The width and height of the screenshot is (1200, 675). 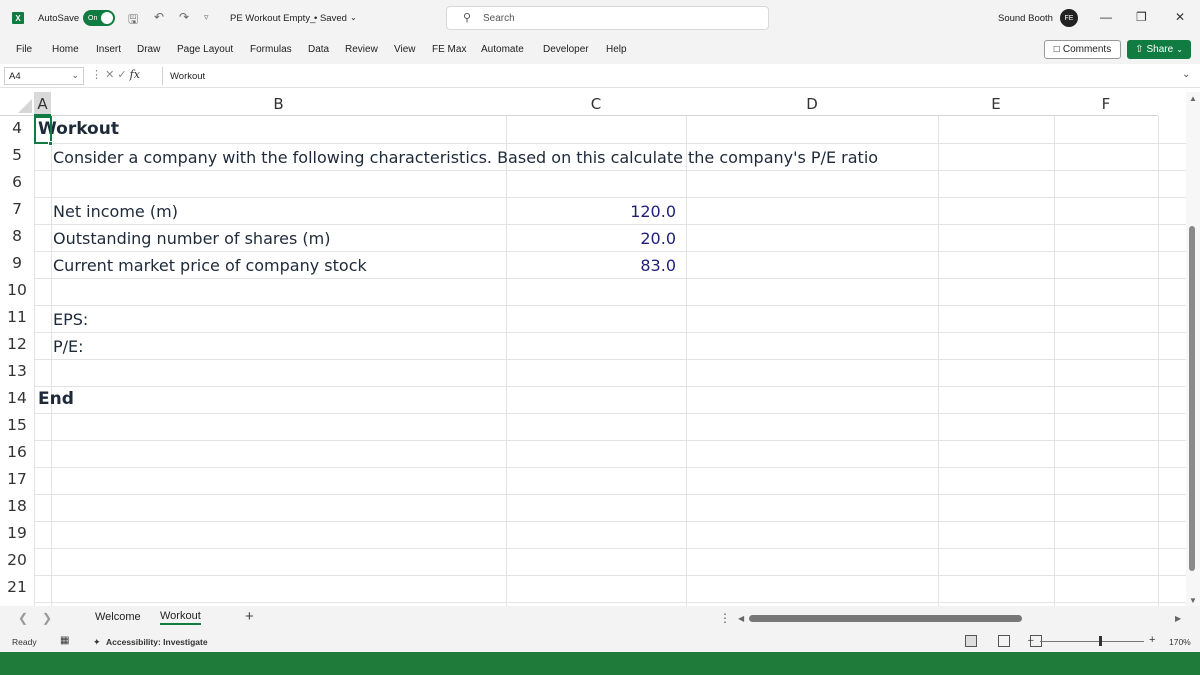 I want to click on more-options-icon: ⋮, so click(x=725, y=618).